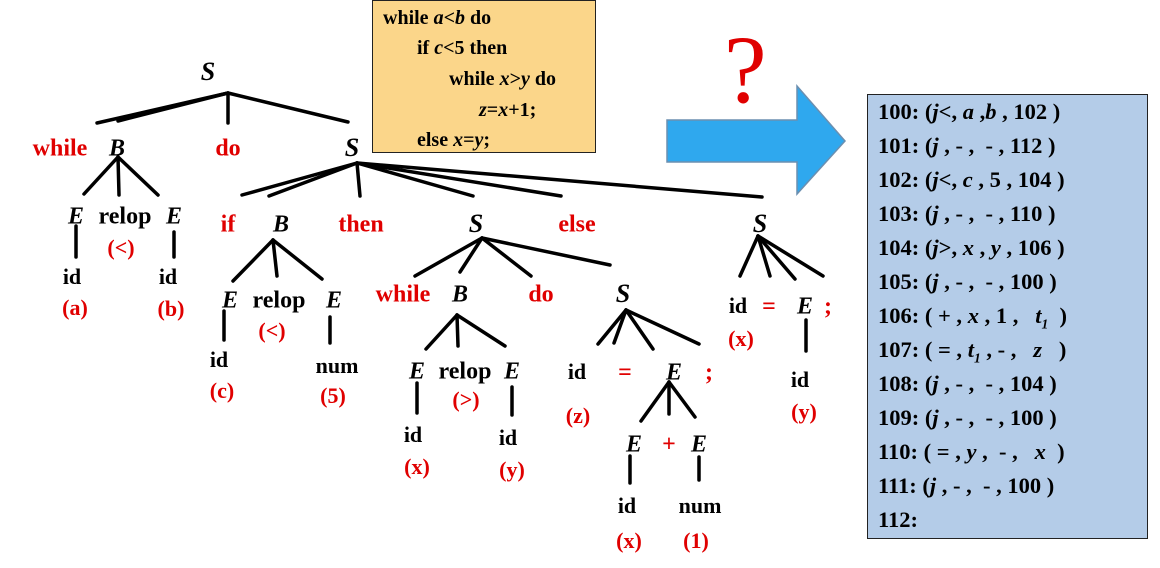  What do you see at coordinates (462, 48) in the screenshot?
I see `code-line-2: if c<5 then` at bounding box center [462, 48].